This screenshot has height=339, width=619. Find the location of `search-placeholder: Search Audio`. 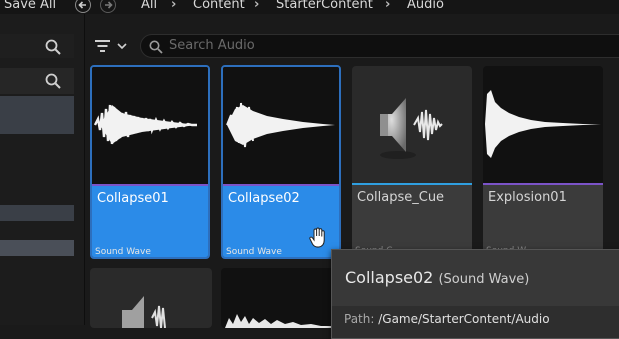

search-placeholder: Search Audio is located at coordinates (212, 45).